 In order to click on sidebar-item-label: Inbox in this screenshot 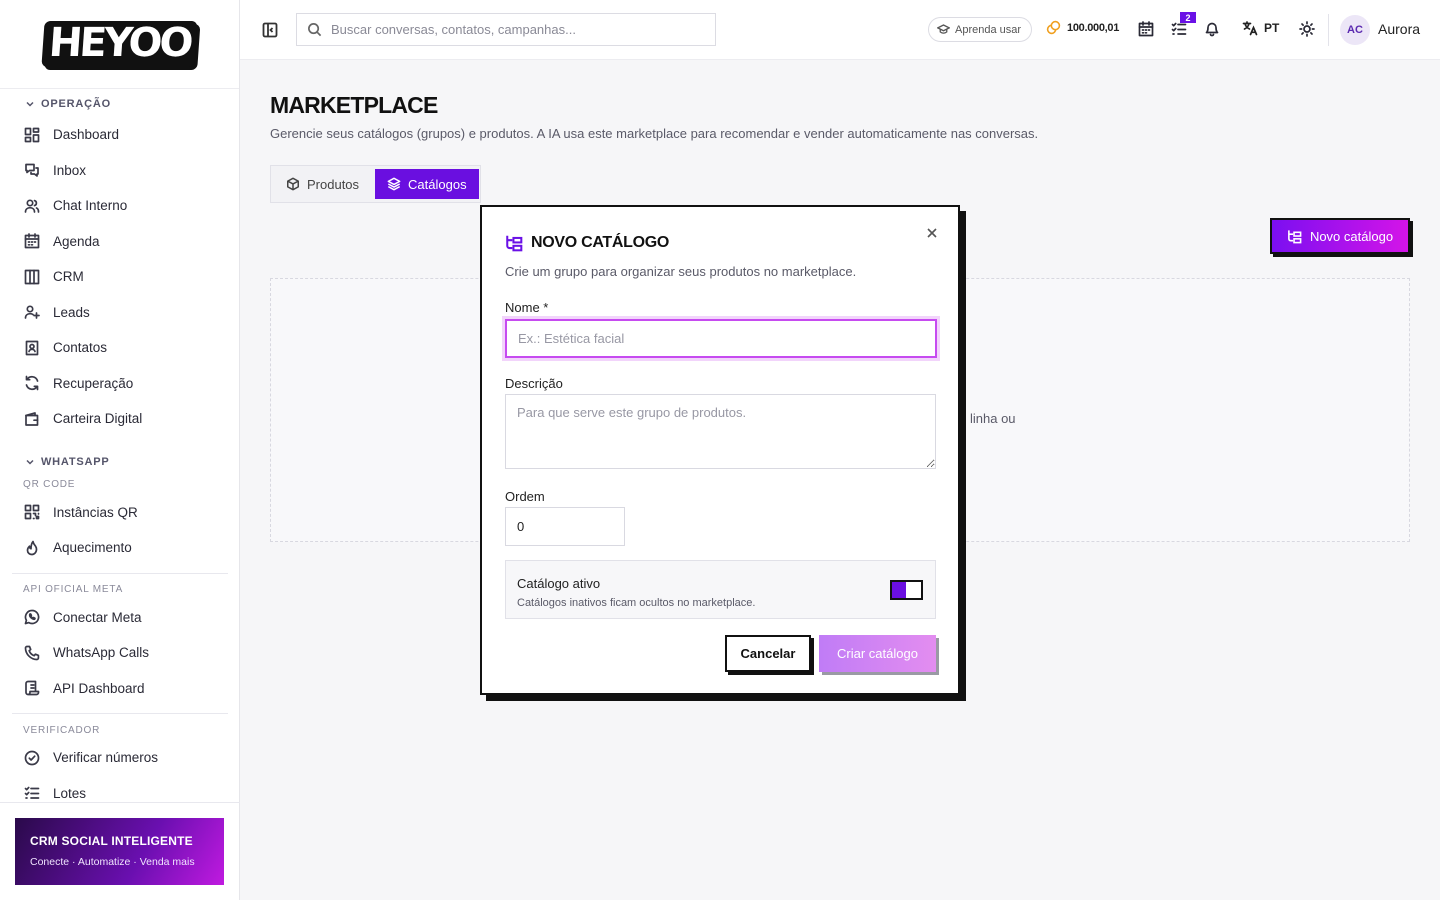, I will do `click(70, 170)`.